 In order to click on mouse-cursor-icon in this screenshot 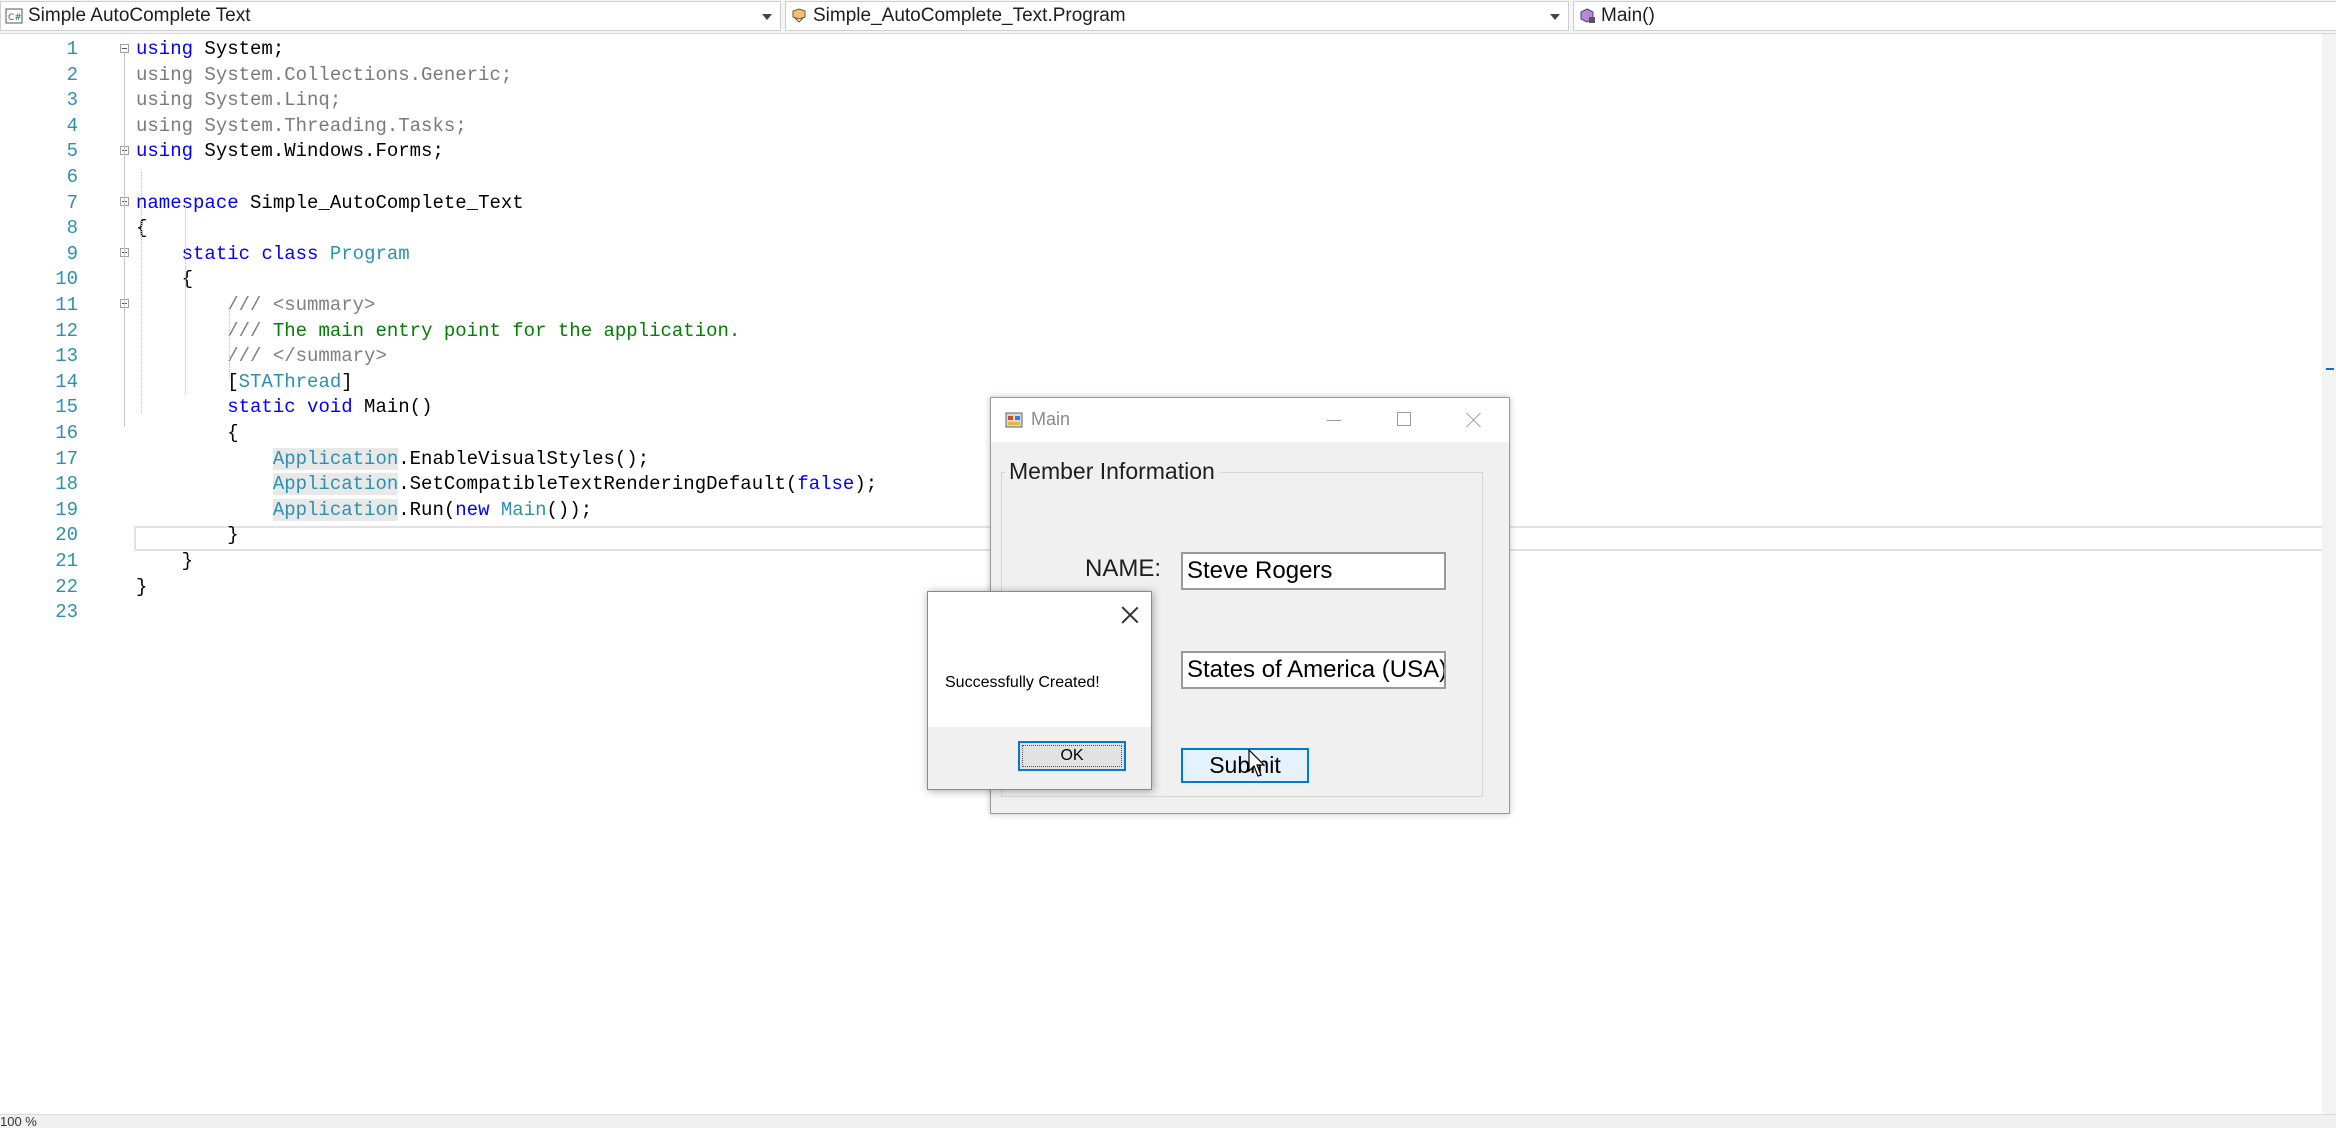, I will do `click(1257, 763)`.